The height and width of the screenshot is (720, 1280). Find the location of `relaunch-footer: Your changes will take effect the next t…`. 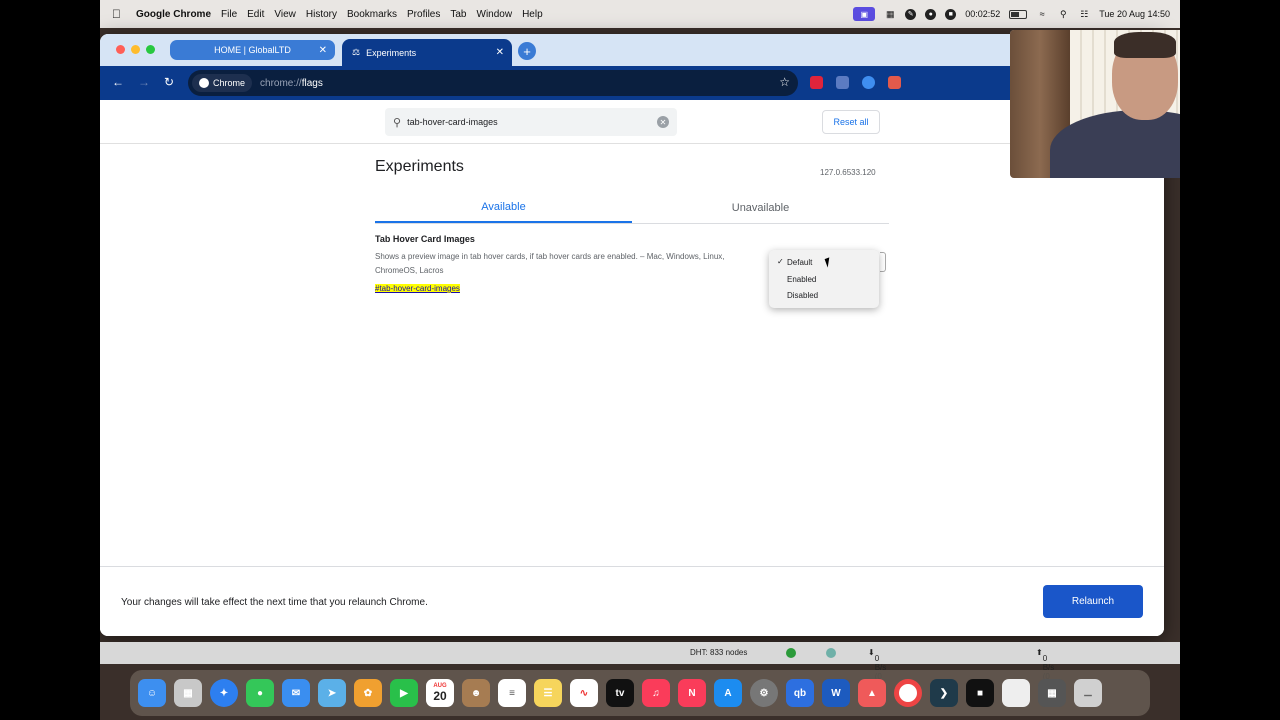

relaunch-footer: Your changes will take effect the next t… is located at coordinates (632, 601).